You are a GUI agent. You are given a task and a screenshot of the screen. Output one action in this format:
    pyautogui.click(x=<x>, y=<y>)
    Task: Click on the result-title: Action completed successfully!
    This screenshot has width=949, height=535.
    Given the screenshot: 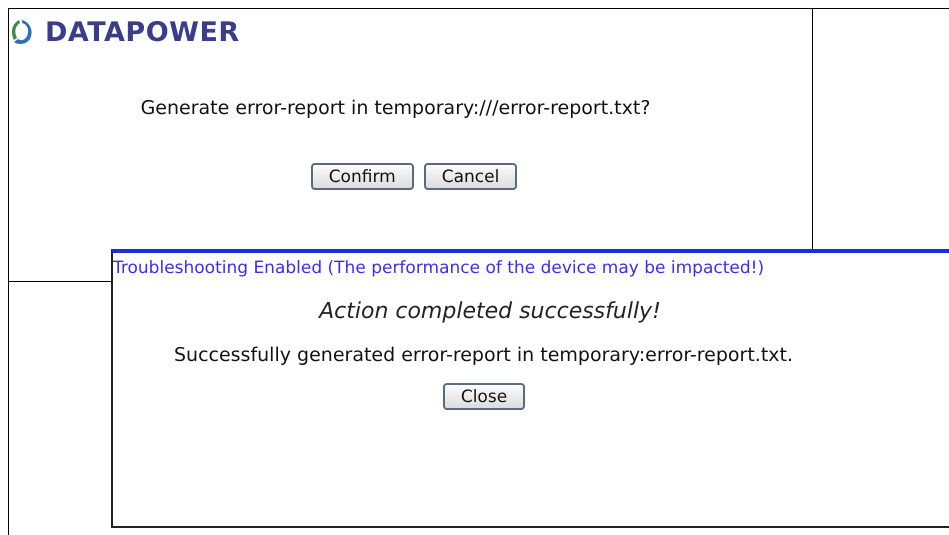 What is the action you would take?
    pyautogui.click(x=490, y=311)
    